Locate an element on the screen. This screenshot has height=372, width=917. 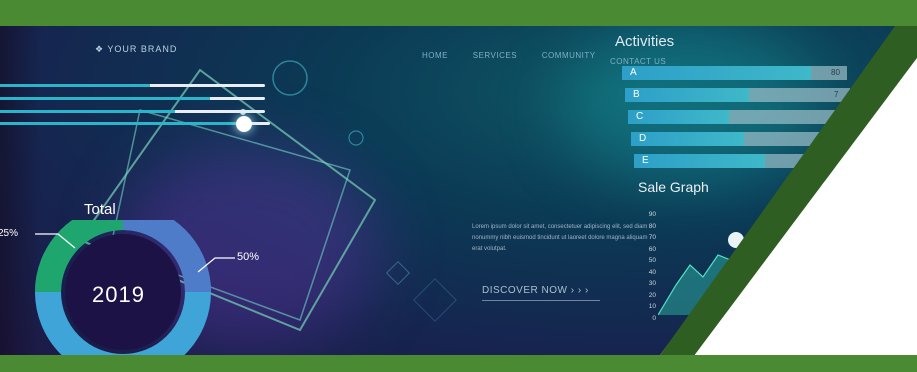
donut-title: Total is located at coordinates (100, 209).